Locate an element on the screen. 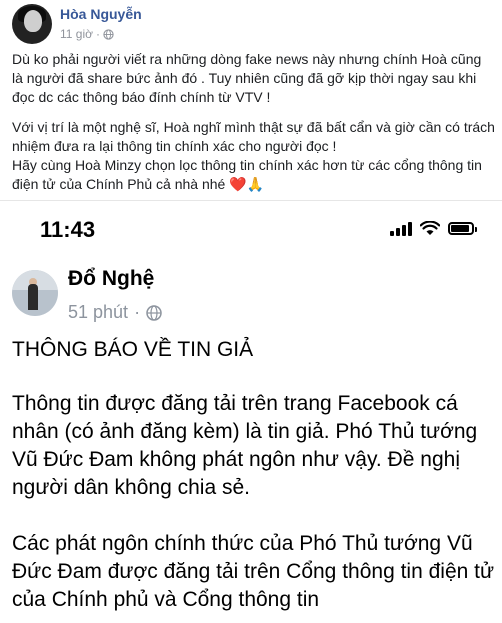 The height and width of the screenshot is (623, 502). post-time: 51 phút is located at coordinates (98, 312).